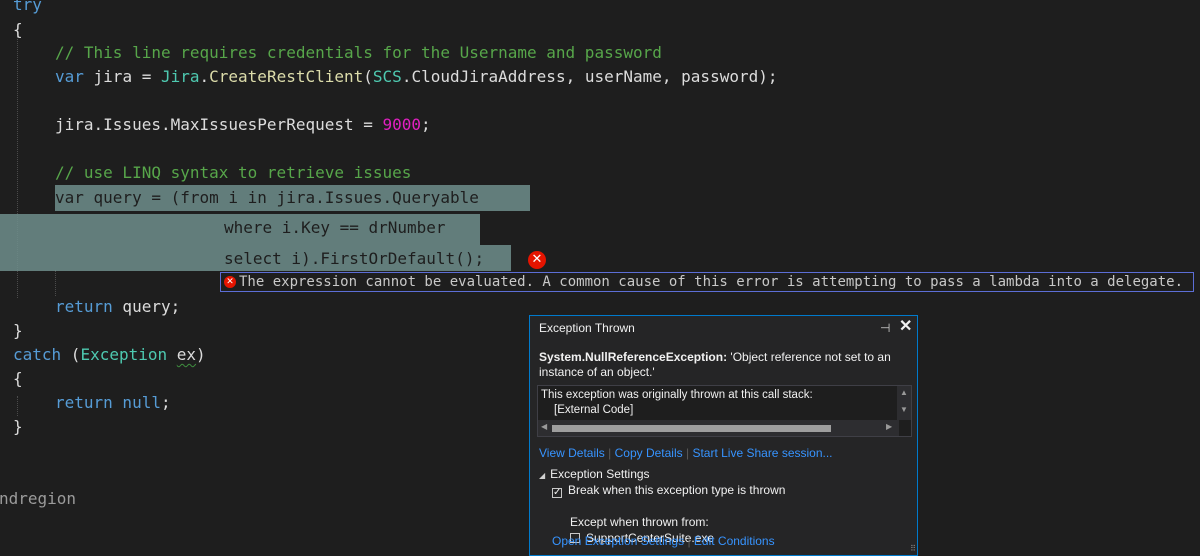 This screenshot has width=1200, height=556. Describe the element at coordinates (734, 541) in the screenshot. I see `edit-conditions-link: Edit Conditions` at that location.